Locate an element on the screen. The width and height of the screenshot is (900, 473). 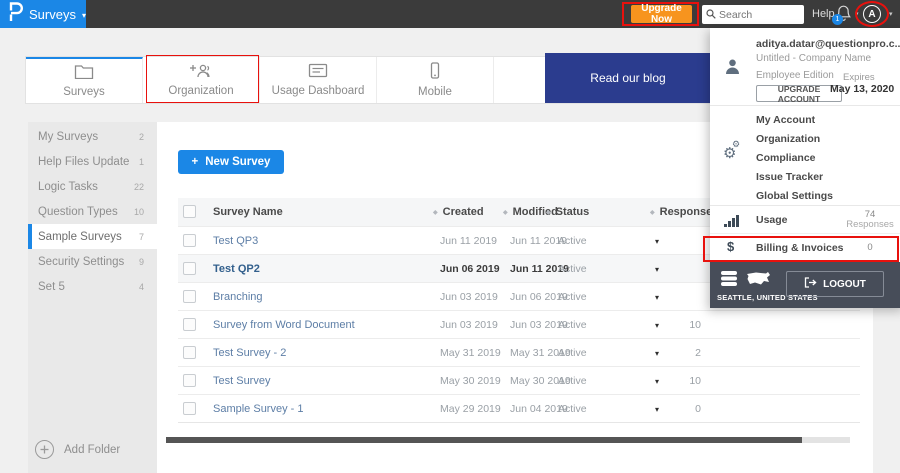
menu-item-compliance: Compliance is located at coordinates (805, 158).